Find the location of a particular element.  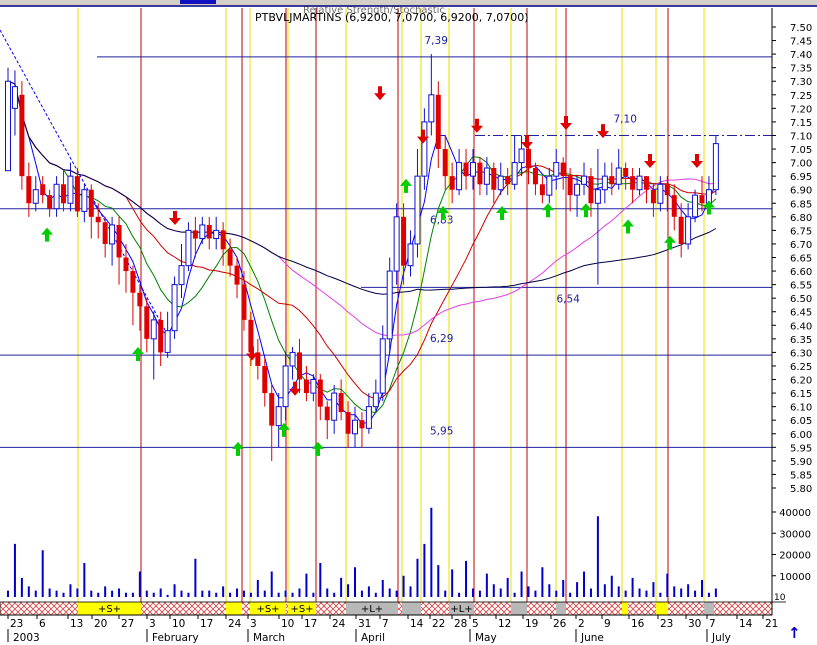

level-label: 5,95 is located at coordinates (441, 431).